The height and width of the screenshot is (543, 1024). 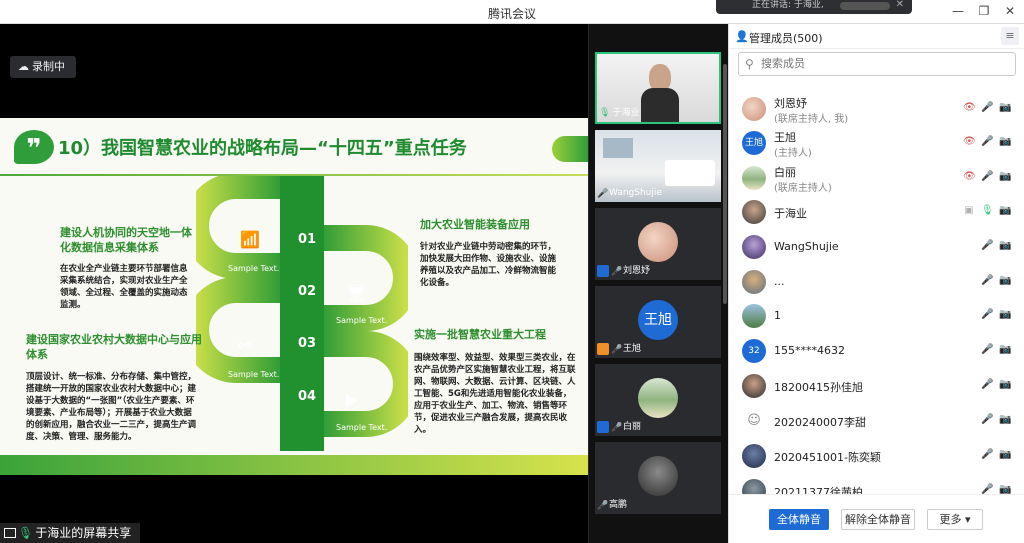 I want to click on member-row: ... 🎤 📷, so click(x=876, y=282).